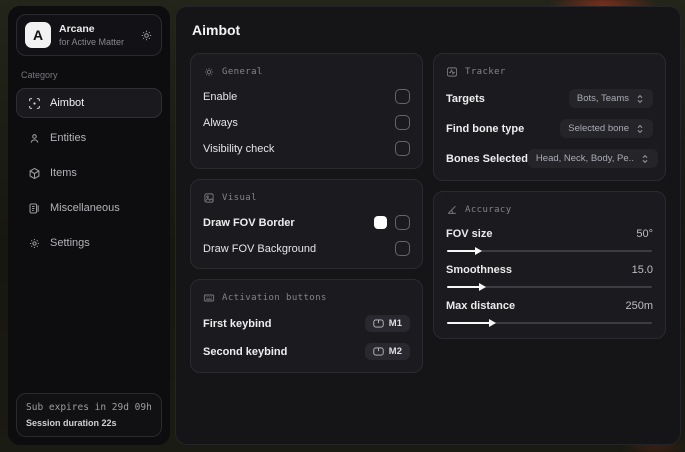 The image size is (685, 452). What do you see at coordinates (209, 298) in the screenshot?
I see `keyboard-icon` at bounding box center [209, 298].